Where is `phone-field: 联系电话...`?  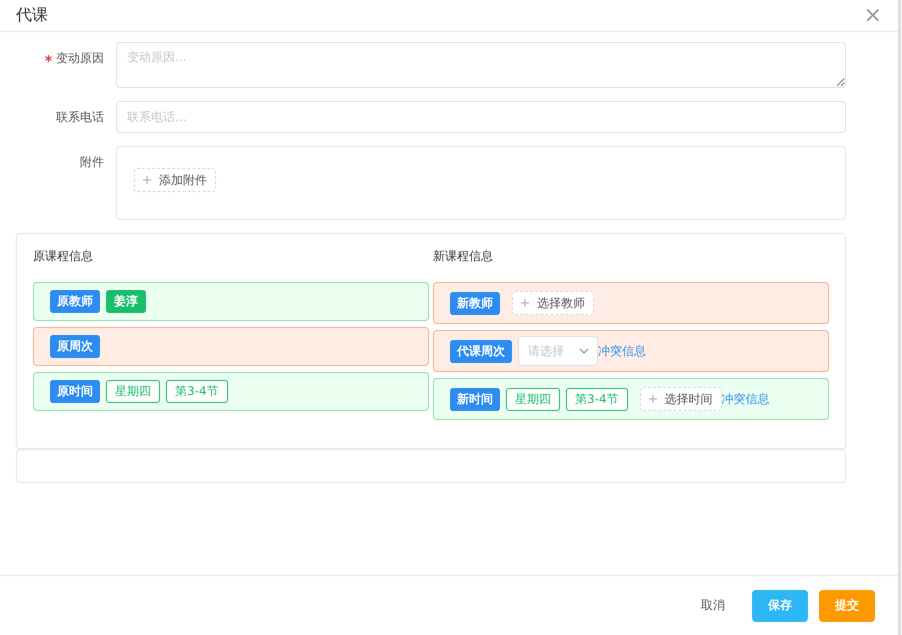
phone-field: 联系电话... is located at coordinates (481, 117).